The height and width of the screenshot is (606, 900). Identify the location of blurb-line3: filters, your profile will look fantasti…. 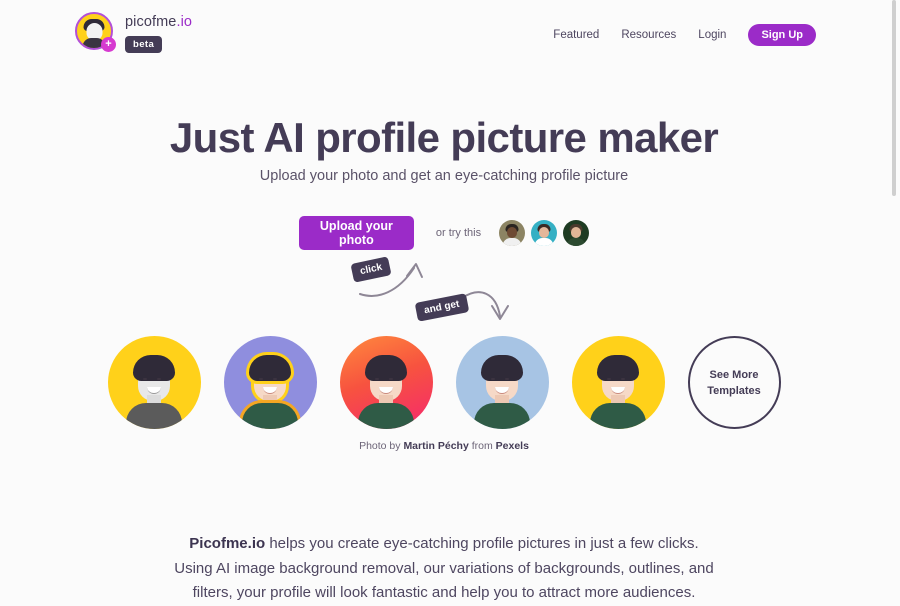
(444, 592).